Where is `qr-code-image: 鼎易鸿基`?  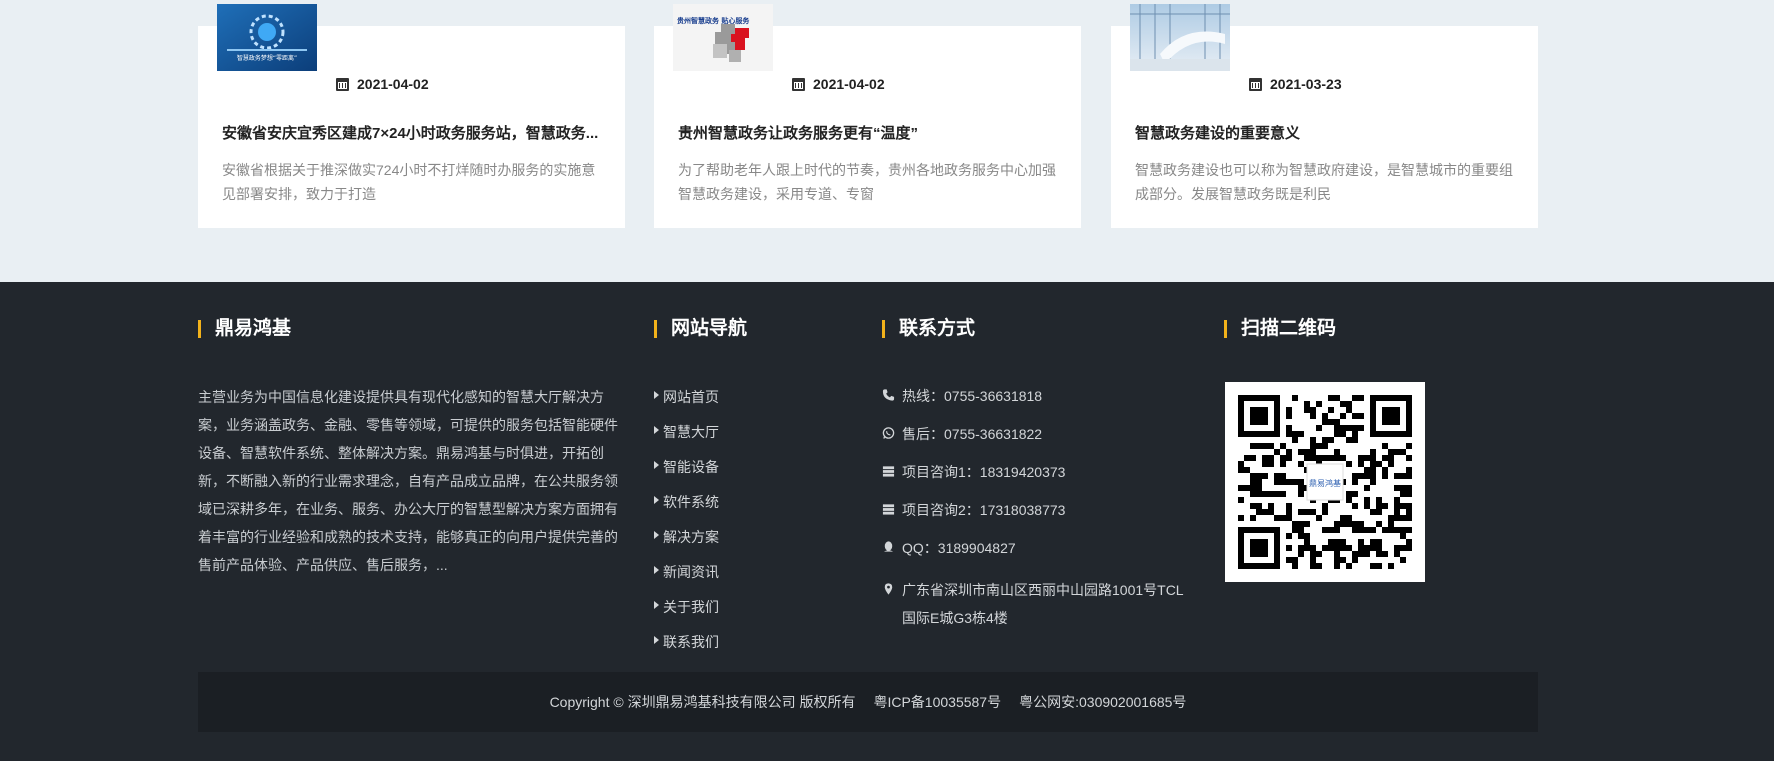 qr-code-image: 鼎易鸿基 is located at coordinates (1325, 482).